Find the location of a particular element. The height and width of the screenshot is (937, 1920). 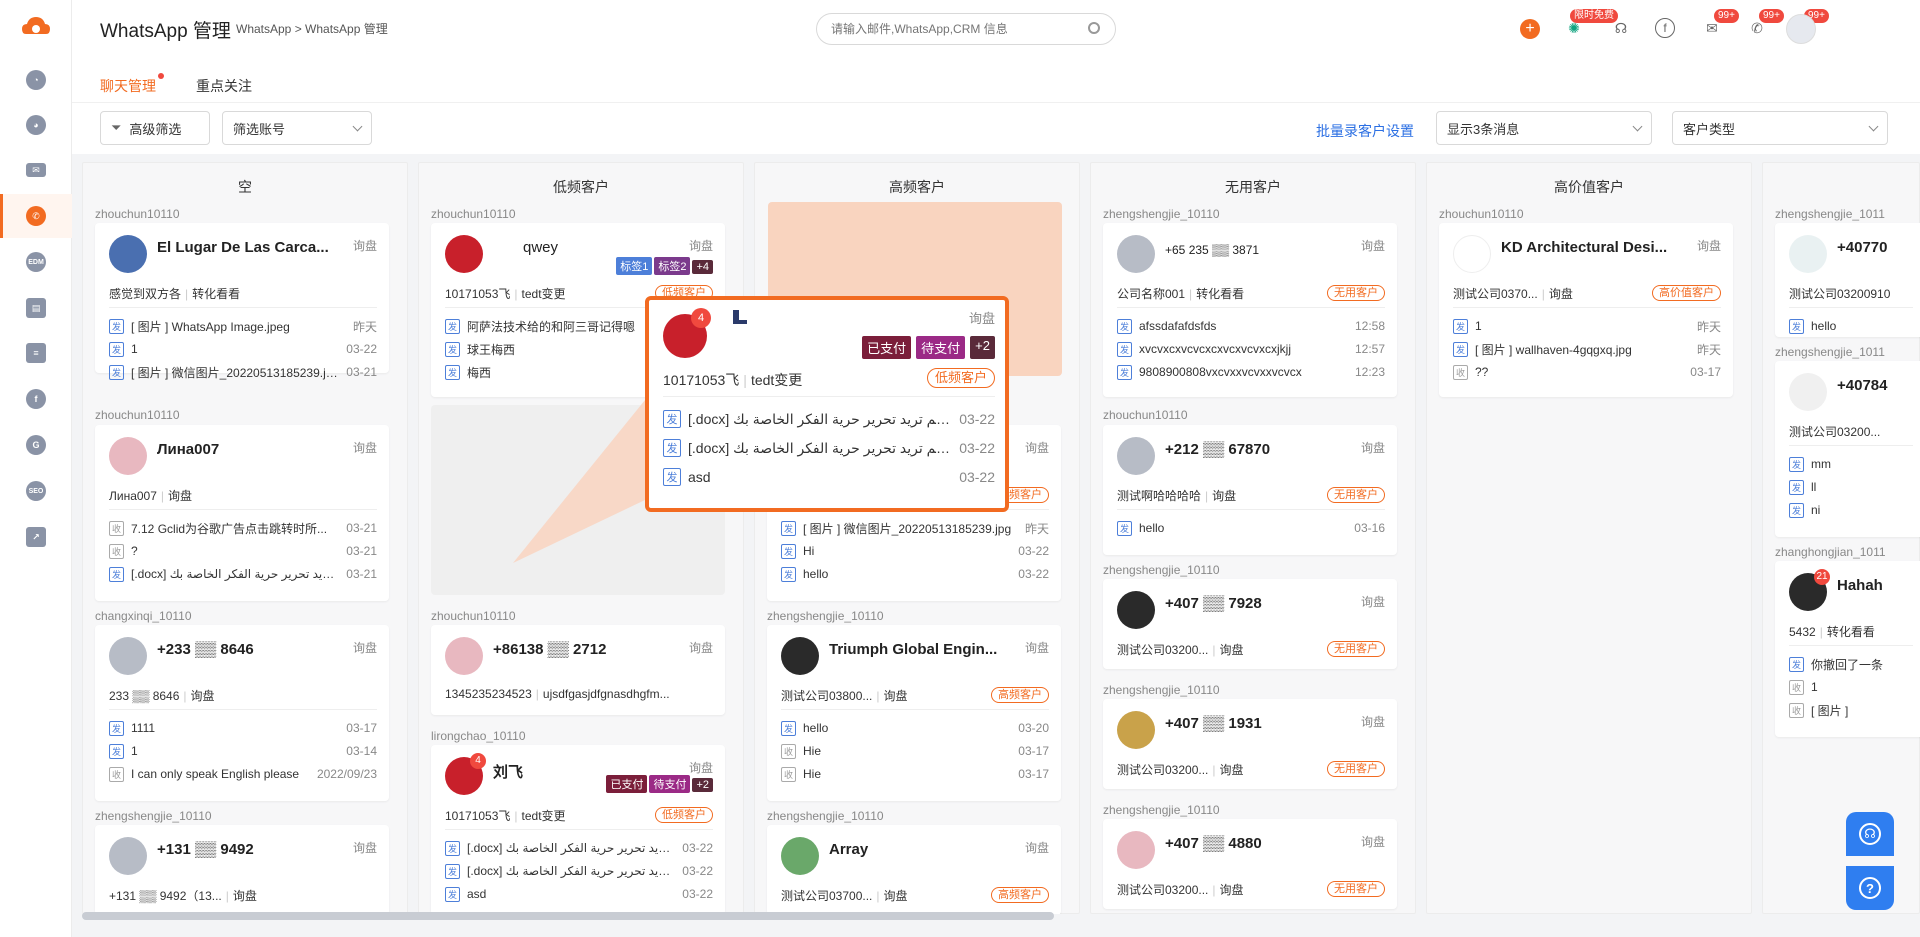

sidebar-item-docs: ▤ is located at coordinates (36, 308).